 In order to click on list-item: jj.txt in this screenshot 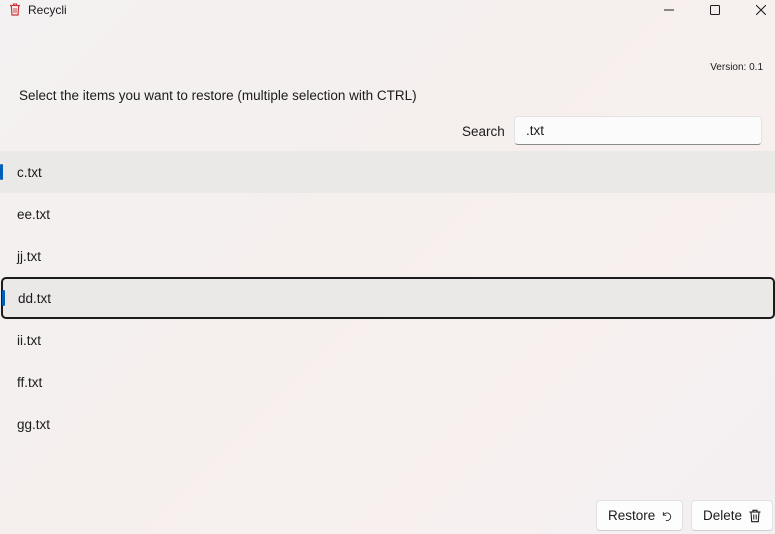, I will do `click(387, 256)`.